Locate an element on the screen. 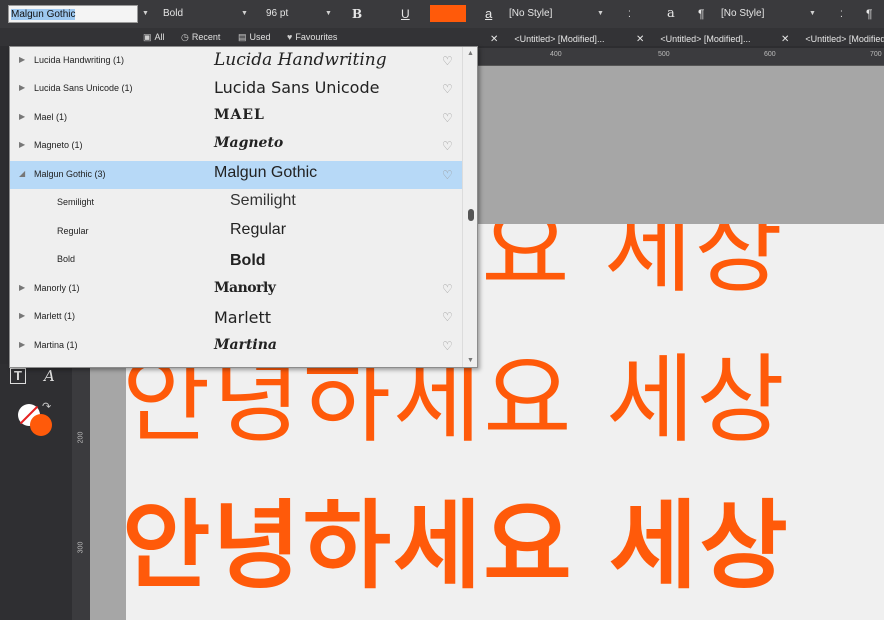 Image resolution: width=884 pixels, height=620 pixels. ruler-tick-label: 300 is located at coordinates (81, 547).